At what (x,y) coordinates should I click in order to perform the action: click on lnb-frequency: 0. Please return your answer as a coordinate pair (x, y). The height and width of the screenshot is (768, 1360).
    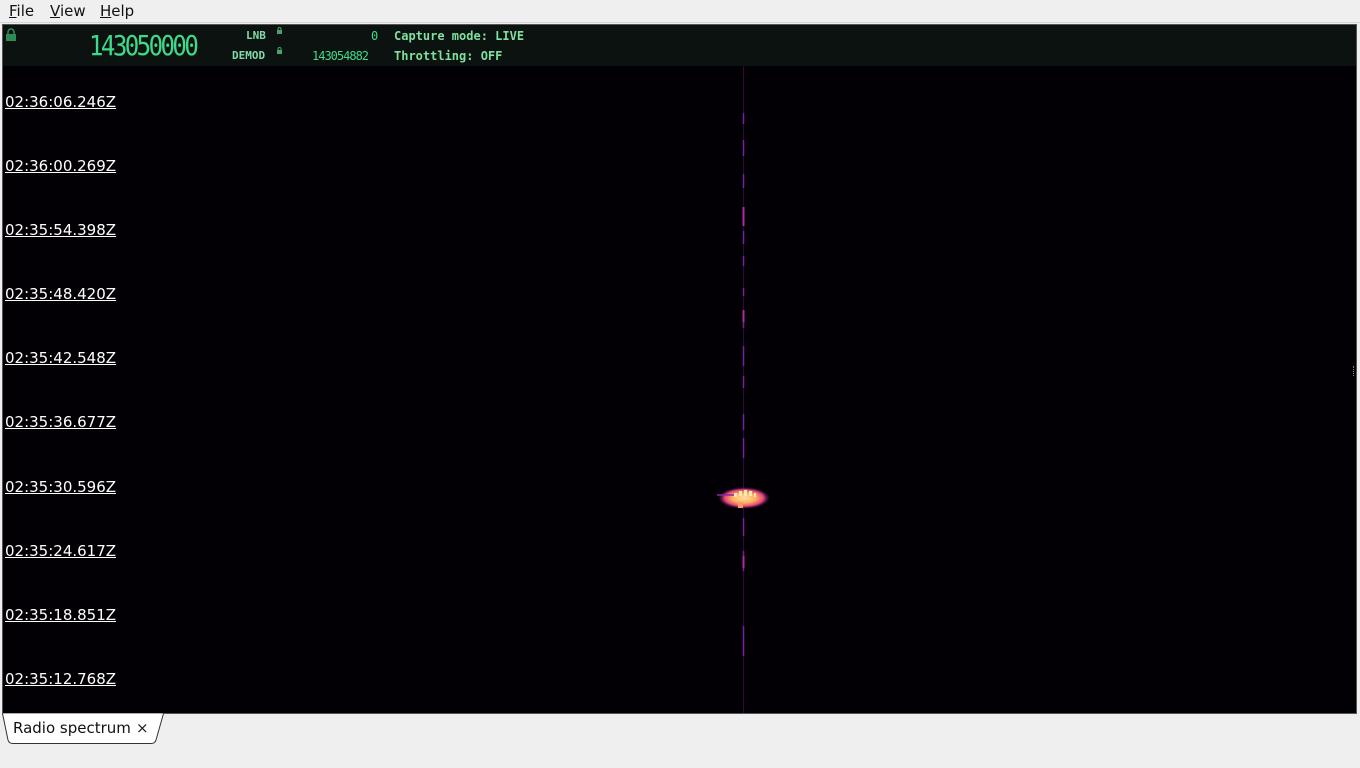
    Looking at the image, I should click on (374, 36).